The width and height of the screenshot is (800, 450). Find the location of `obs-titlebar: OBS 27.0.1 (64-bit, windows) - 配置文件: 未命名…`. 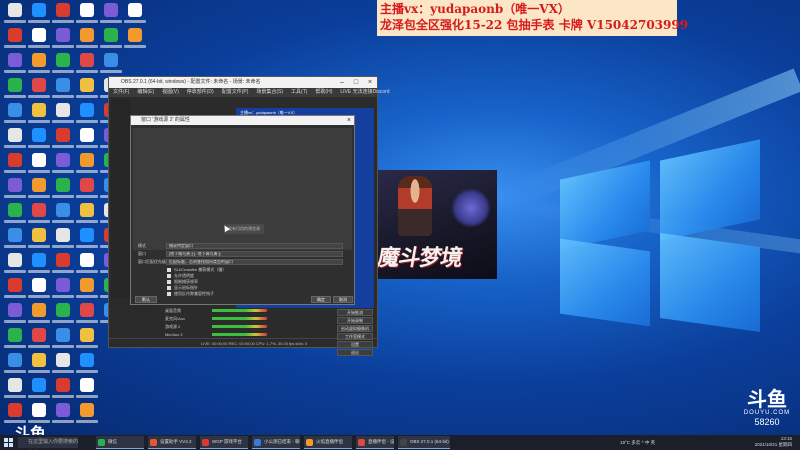

obs-titlebar: OBS 27.0.1 (64-bit, windows) - 配置文件: 未命名… is located at coordinates (243, 82).